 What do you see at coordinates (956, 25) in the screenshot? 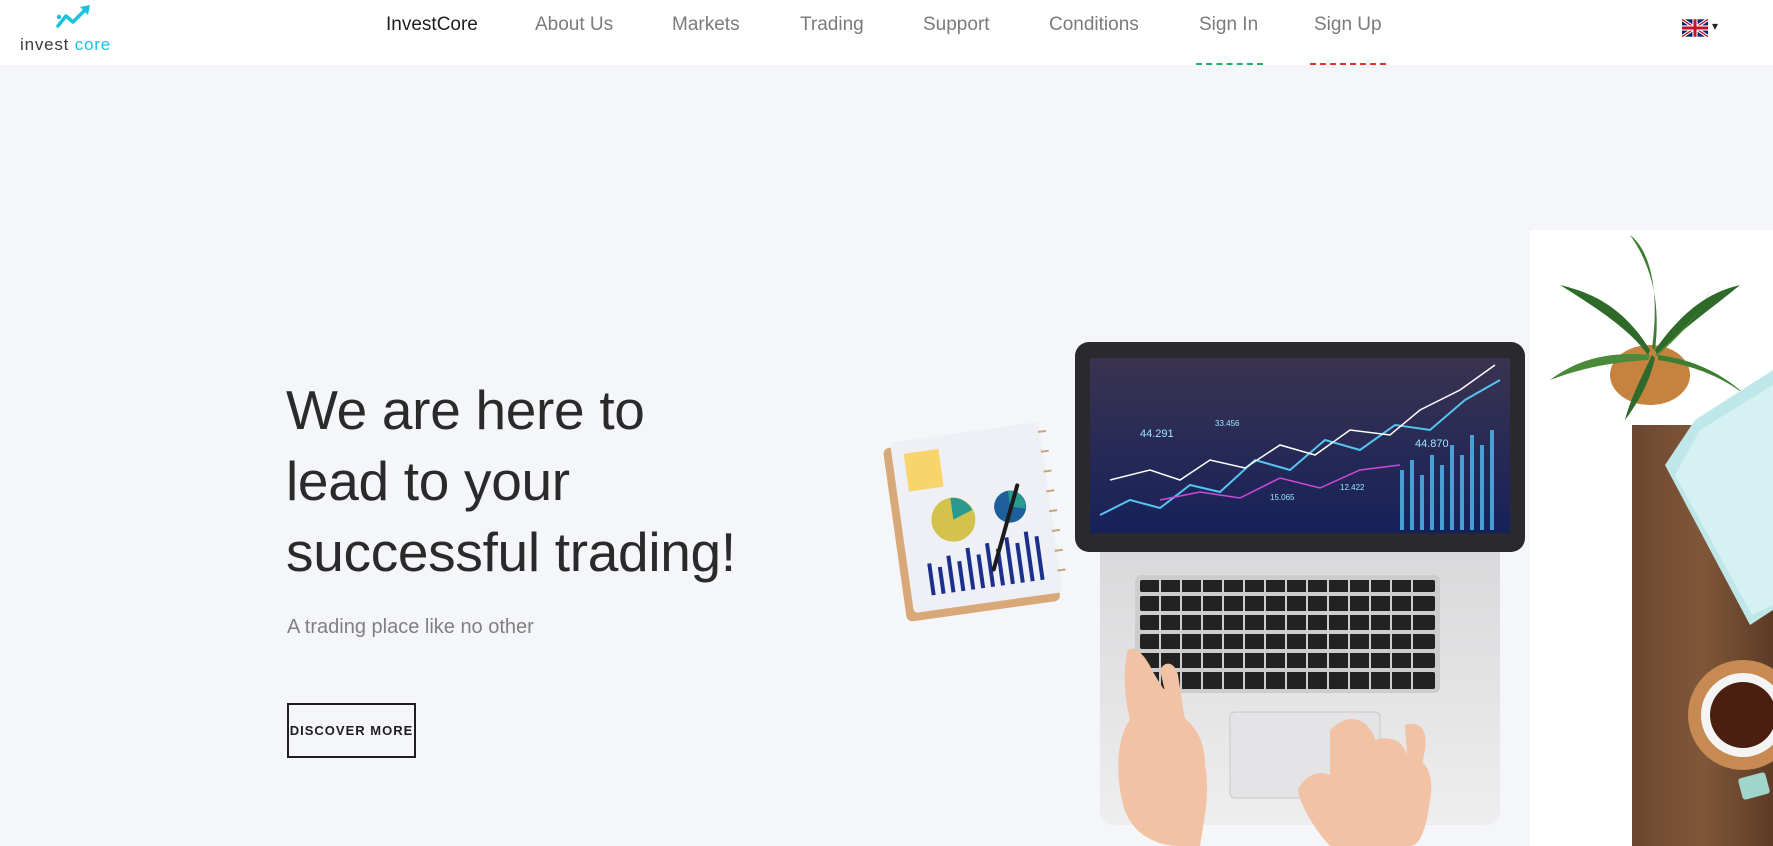
I see `nav-item-support: Support` at bounding box center [956, 25].